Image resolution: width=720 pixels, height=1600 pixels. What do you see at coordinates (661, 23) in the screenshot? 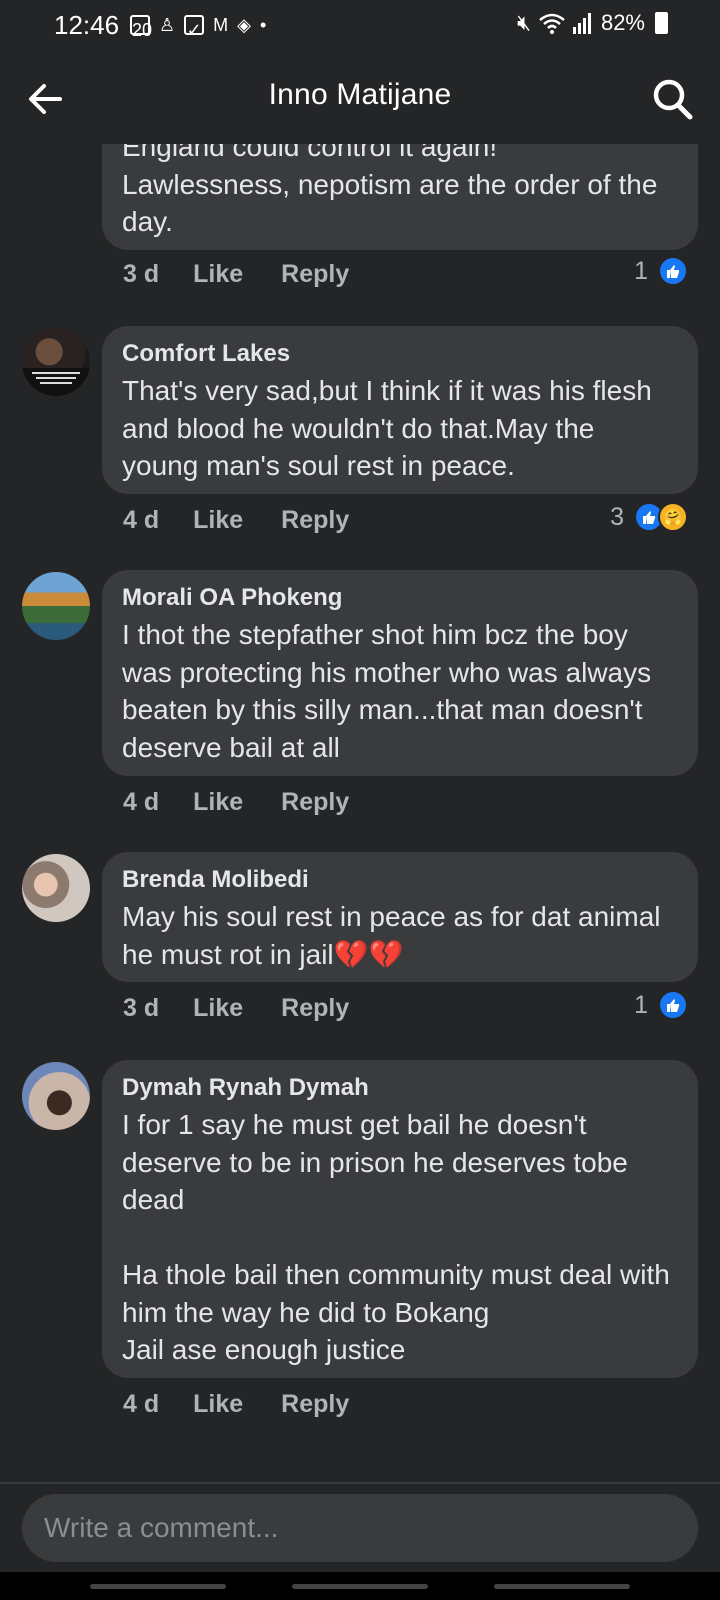
I see `battery-icon` at bounding box center [661, 23].